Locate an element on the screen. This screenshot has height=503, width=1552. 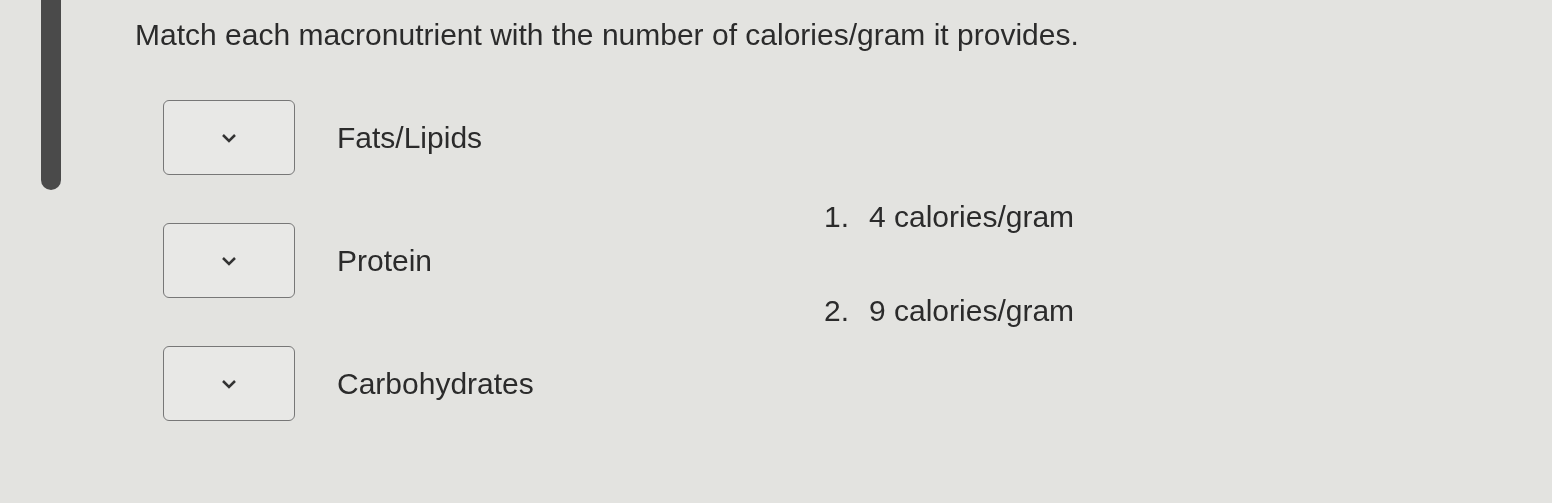
question-text: Match each macronutrient with the number of calories/gram it provides. is located at coordinates (607, 35).